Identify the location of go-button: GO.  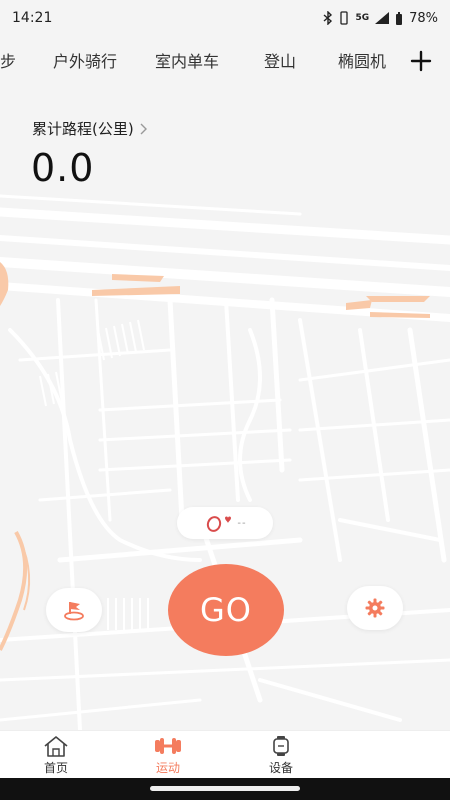
(226, 610).